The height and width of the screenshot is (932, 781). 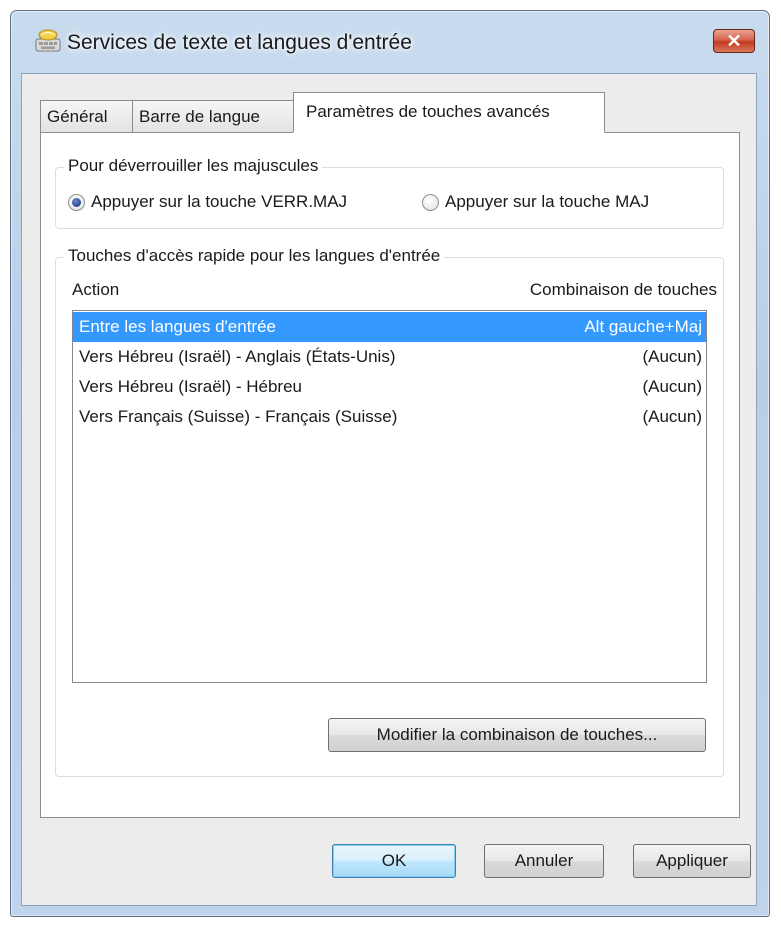 I want to click on column-header-combination: Combinaison de touches, so click(x=623, y=289).